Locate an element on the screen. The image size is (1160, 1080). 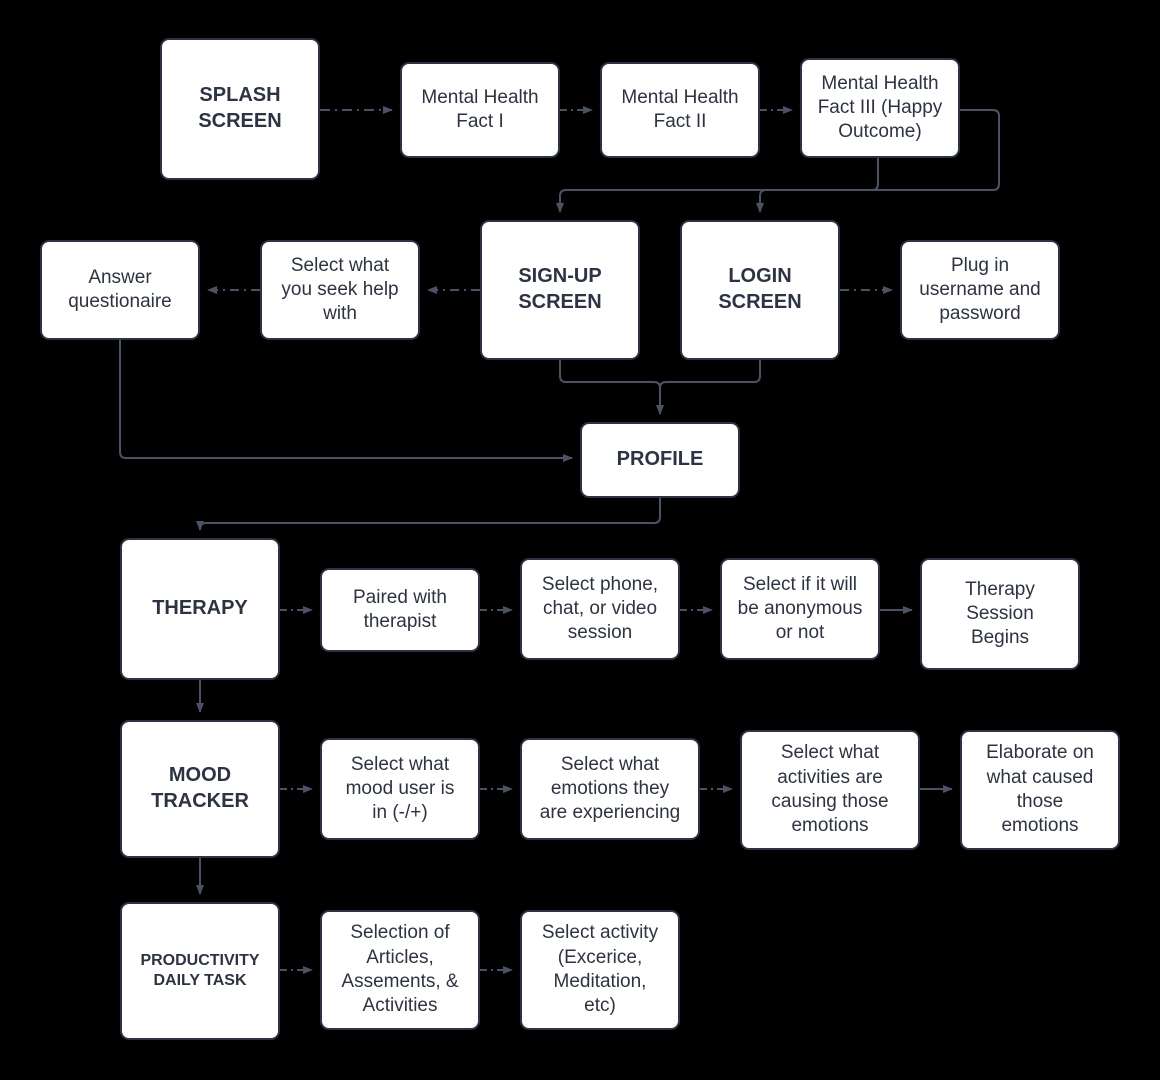
node-elaborate-causes: Elaborate on what caused those emotions is located at coordinates (1040, 790).